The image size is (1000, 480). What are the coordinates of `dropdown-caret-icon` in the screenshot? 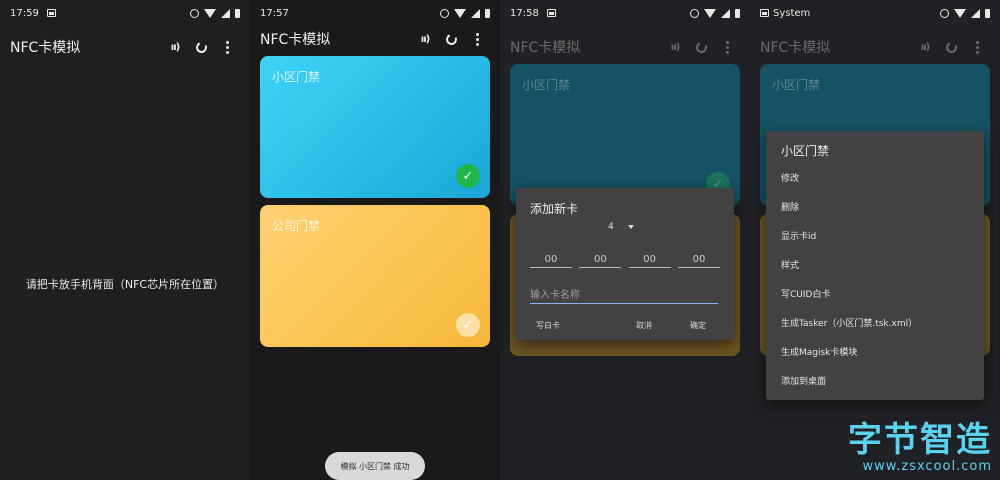 It's located at (630, 227).